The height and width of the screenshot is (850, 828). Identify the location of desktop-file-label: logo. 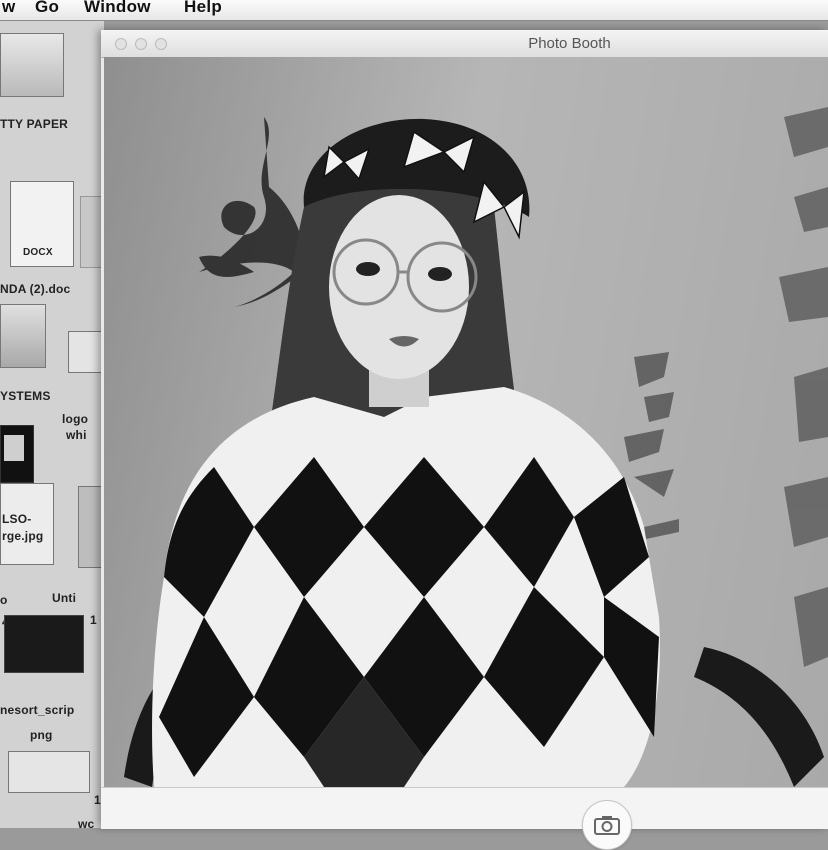
(75, 419).